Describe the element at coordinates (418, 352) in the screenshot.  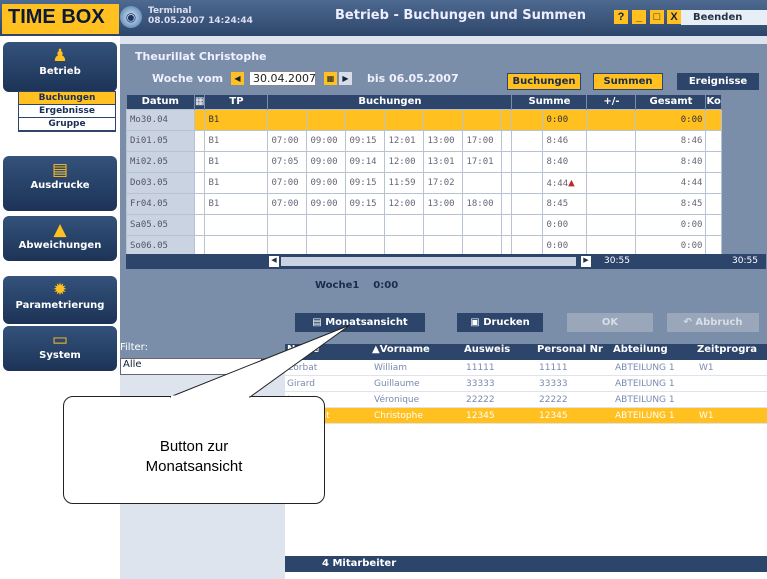
I see `list-col-vorname: ▲Vorname` at that location.